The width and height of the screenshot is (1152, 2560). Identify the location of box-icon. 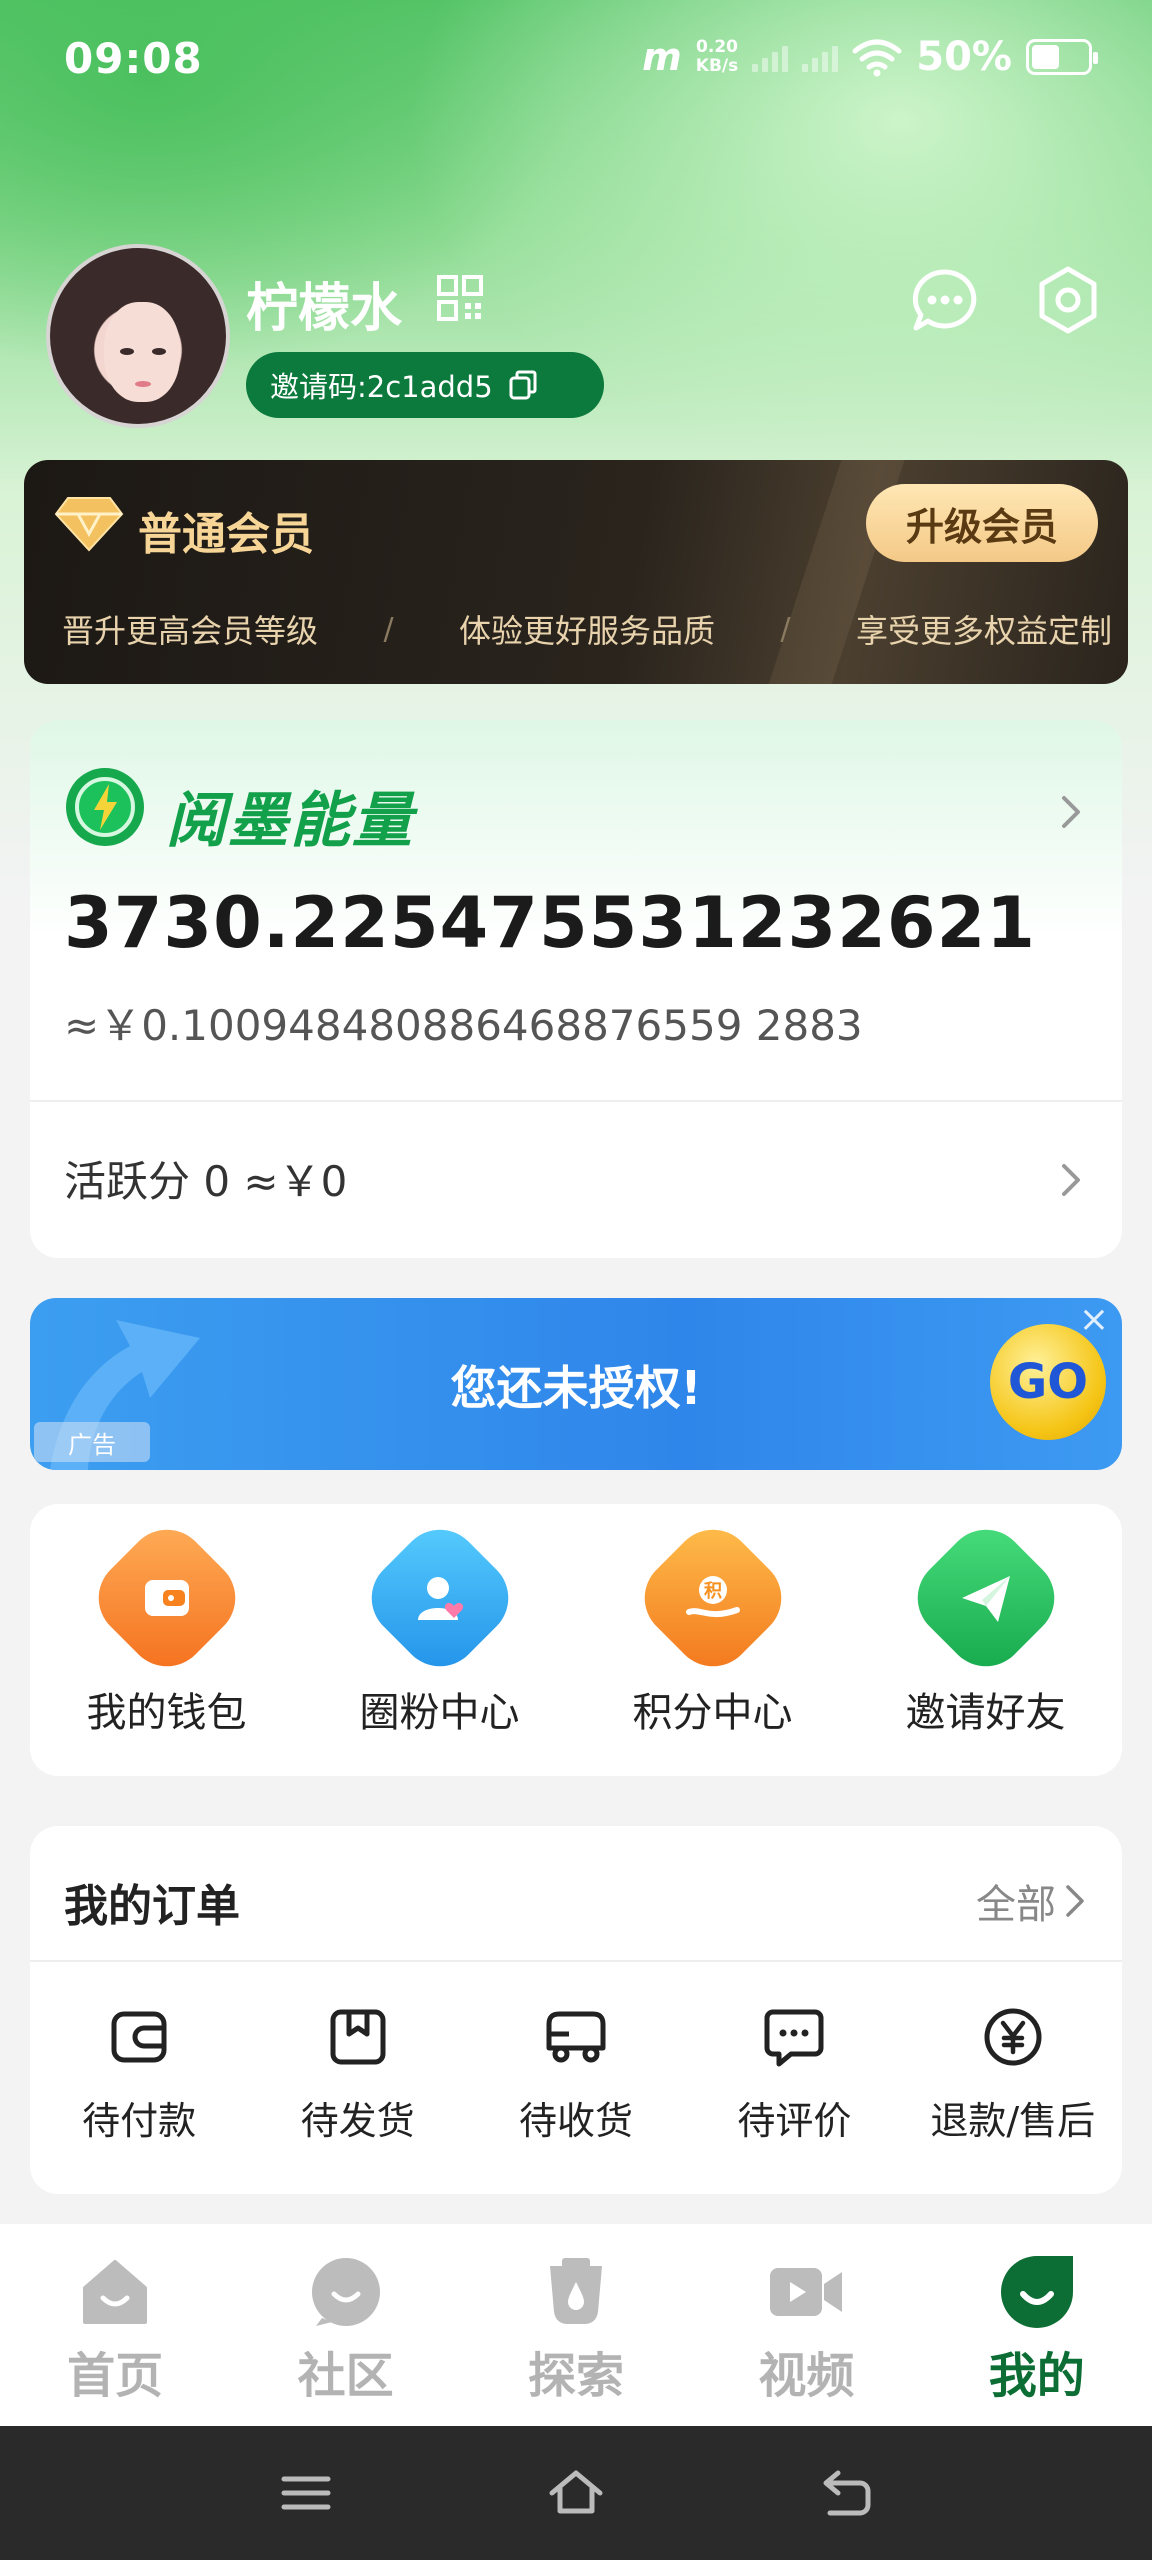
(358, 2037).